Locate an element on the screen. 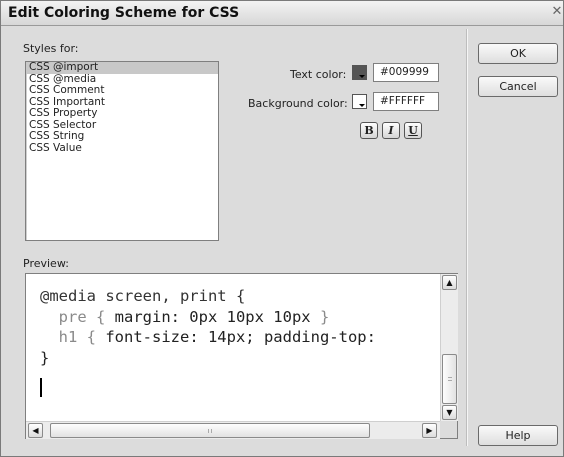 The width and height of the screenshot is (564, 457). background-color-swatch is located at coordinates (359, 101).